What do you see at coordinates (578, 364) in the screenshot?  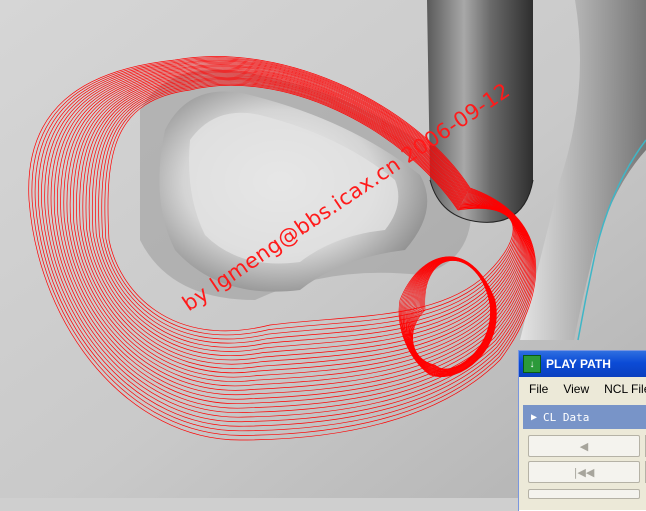 I see `panel-title: PLAY PATH` at bounding box center [578, 364].